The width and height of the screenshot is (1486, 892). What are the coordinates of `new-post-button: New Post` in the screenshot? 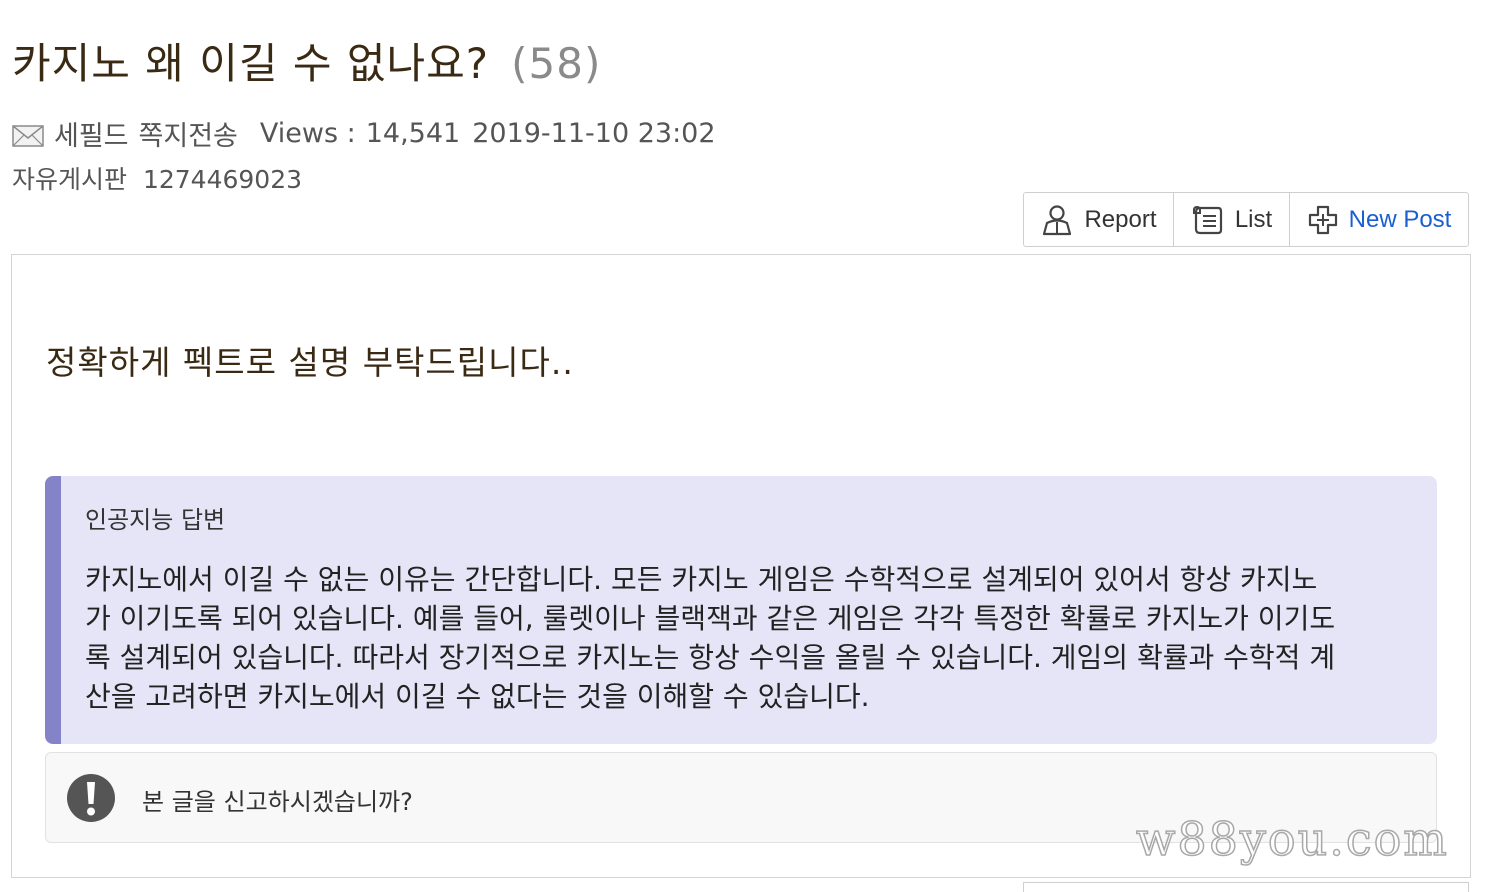 It's located at (1379, 219).